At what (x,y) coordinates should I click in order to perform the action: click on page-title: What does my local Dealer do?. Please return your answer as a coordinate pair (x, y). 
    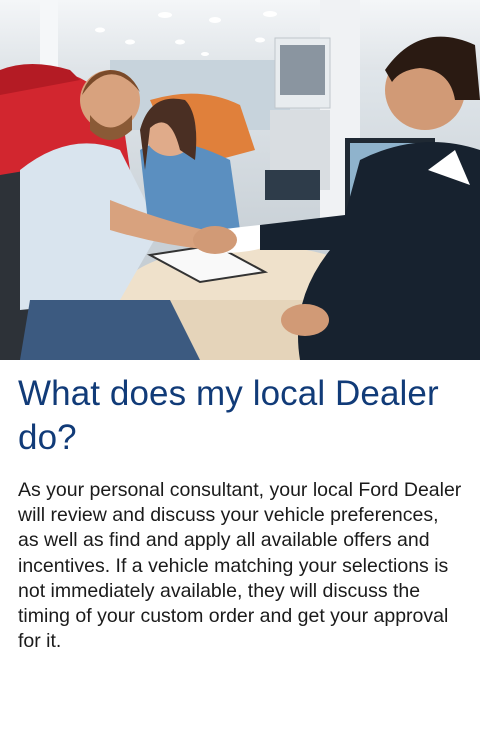
    Looking at the image, I should click on (228, 415).